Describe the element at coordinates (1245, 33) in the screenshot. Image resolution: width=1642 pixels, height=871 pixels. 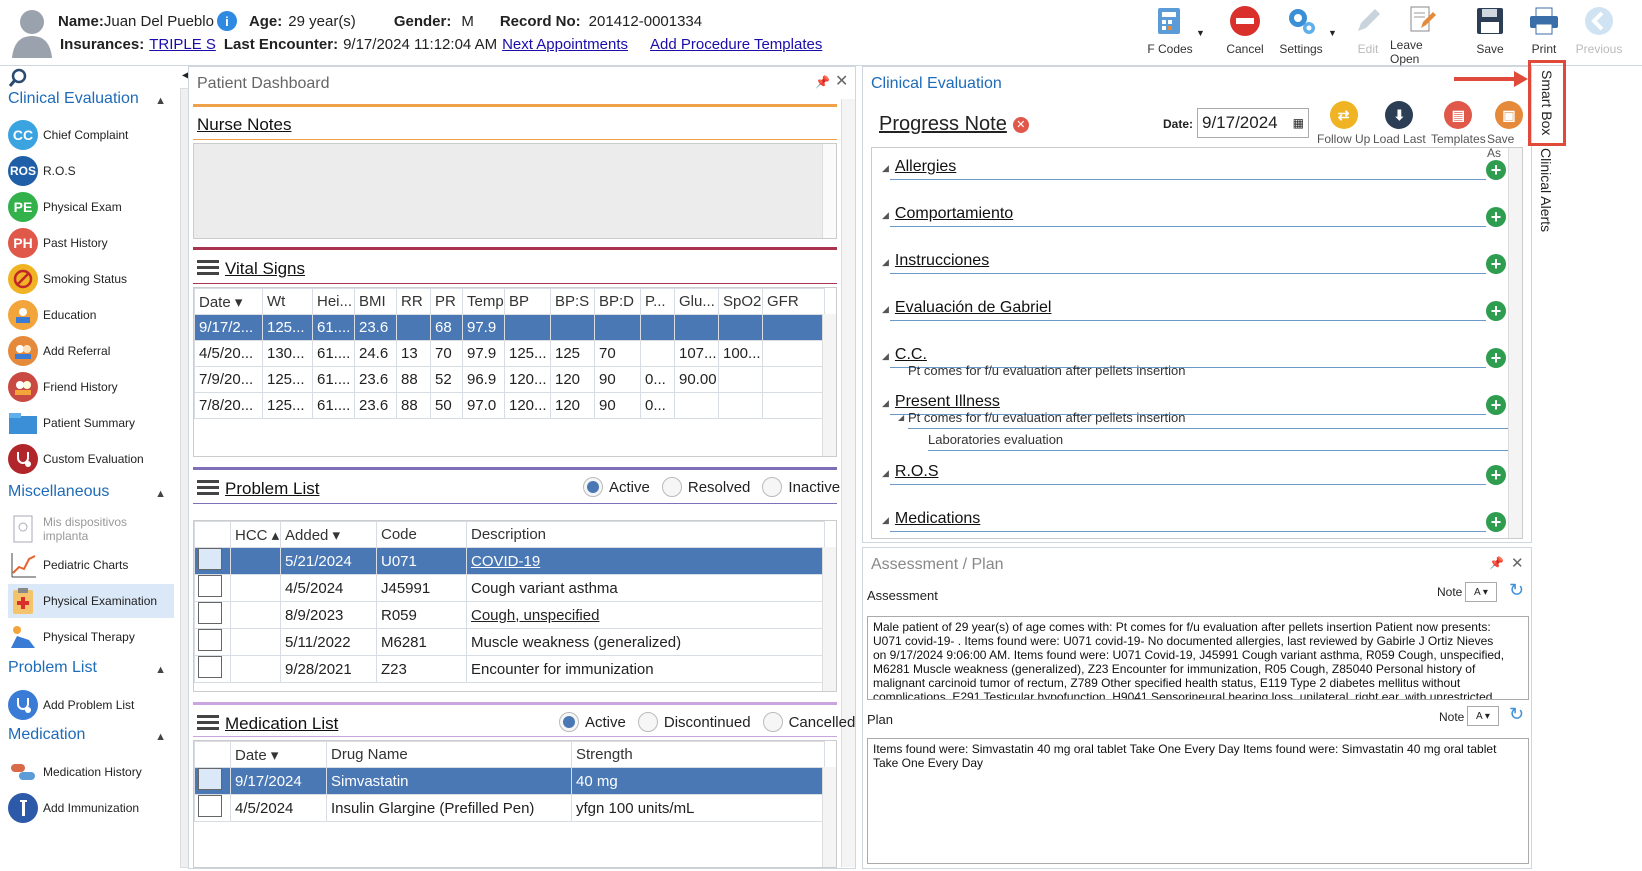
I see `cancel-button: Cancel` at that location.